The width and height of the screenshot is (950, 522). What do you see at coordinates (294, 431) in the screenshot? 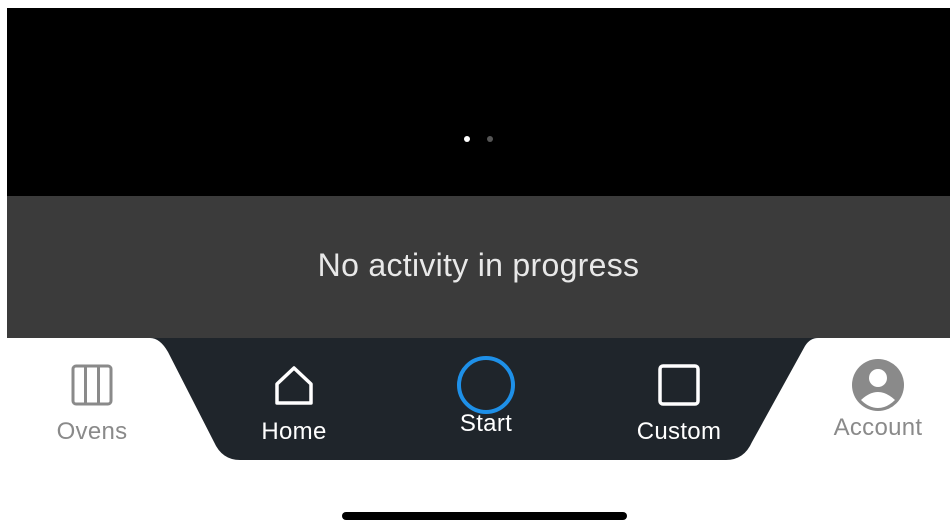
I see `nav-label-home: Home` at bounding box center [294, 431].